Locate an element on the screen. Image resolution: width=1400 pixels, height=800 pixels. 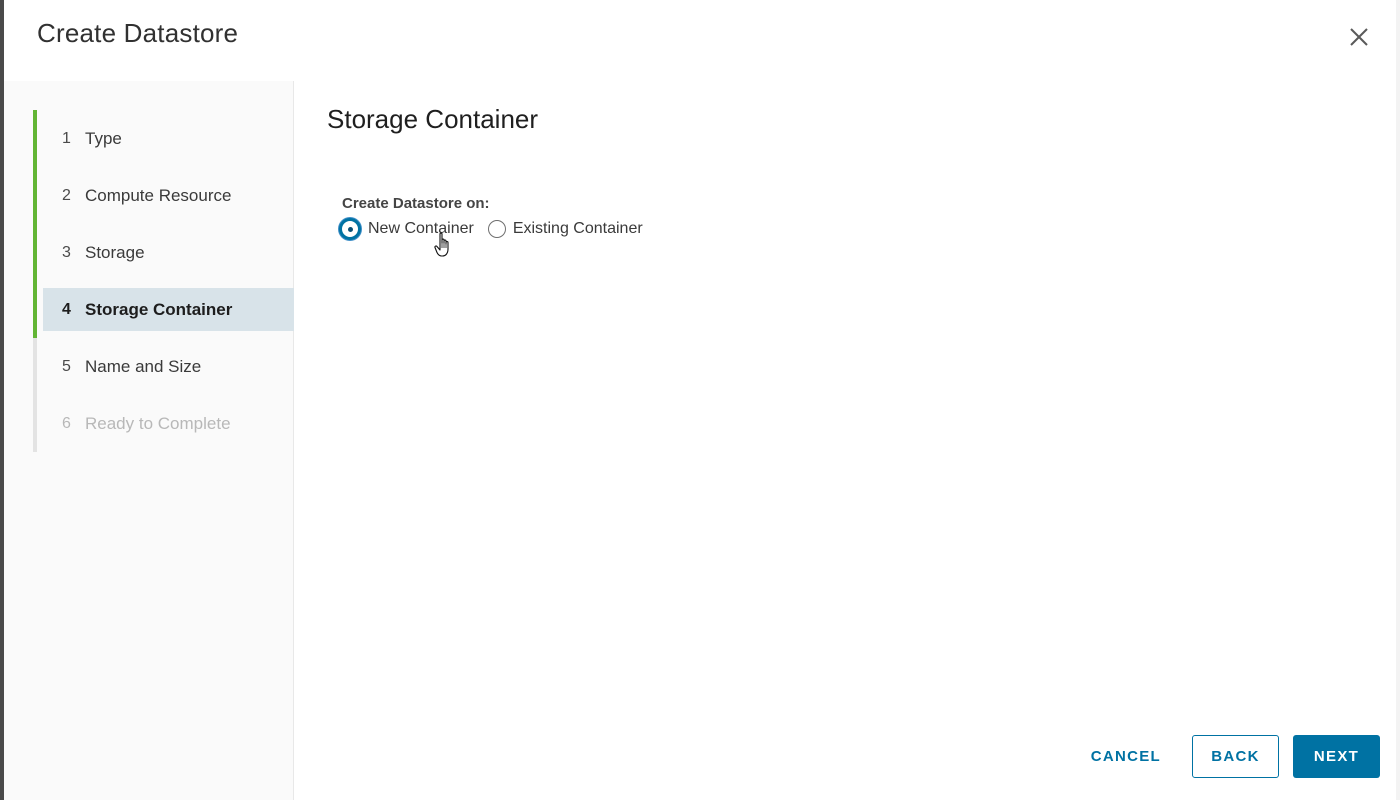
step-storage: 3 Storage is located at coordinates (163, 252).